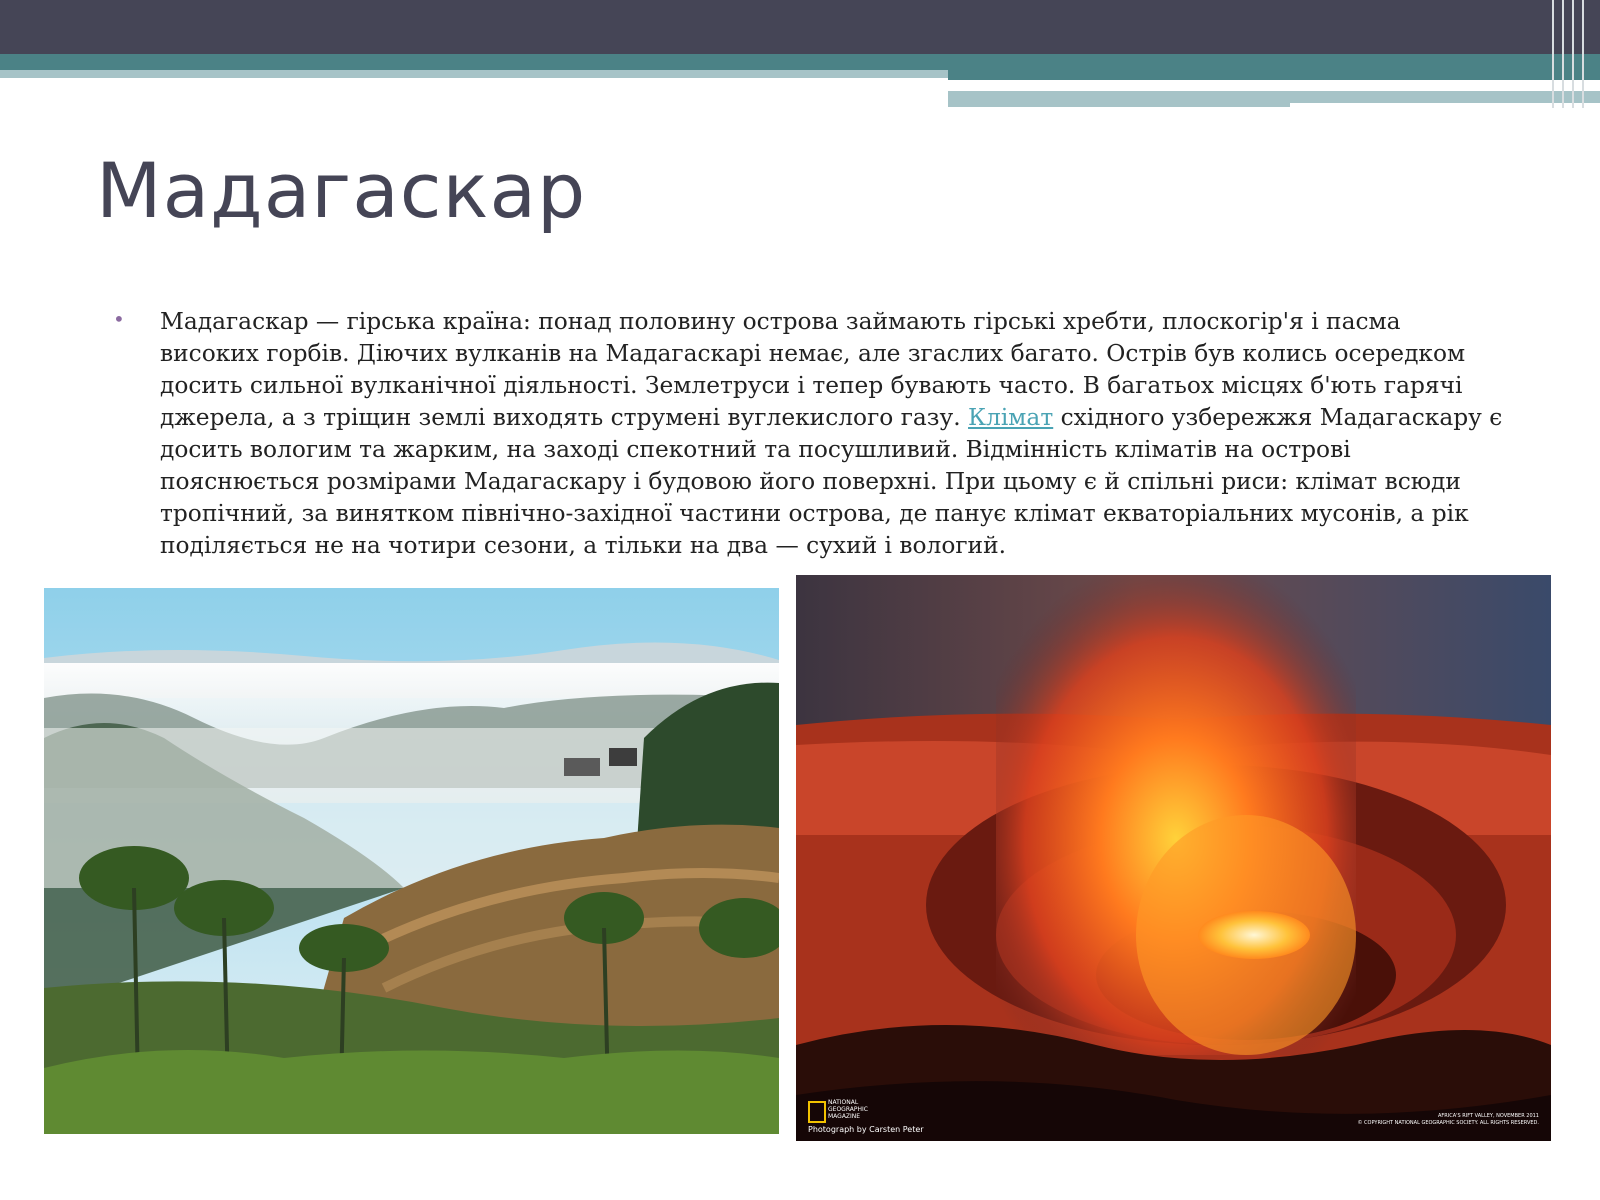 This screenshot has width=1600, height=1200. What do you see at coordinates (866, 1129) in the screenshot?
I see `photo-credit: Photograph by Carsten Peter` at bounding box center [866, 1129].